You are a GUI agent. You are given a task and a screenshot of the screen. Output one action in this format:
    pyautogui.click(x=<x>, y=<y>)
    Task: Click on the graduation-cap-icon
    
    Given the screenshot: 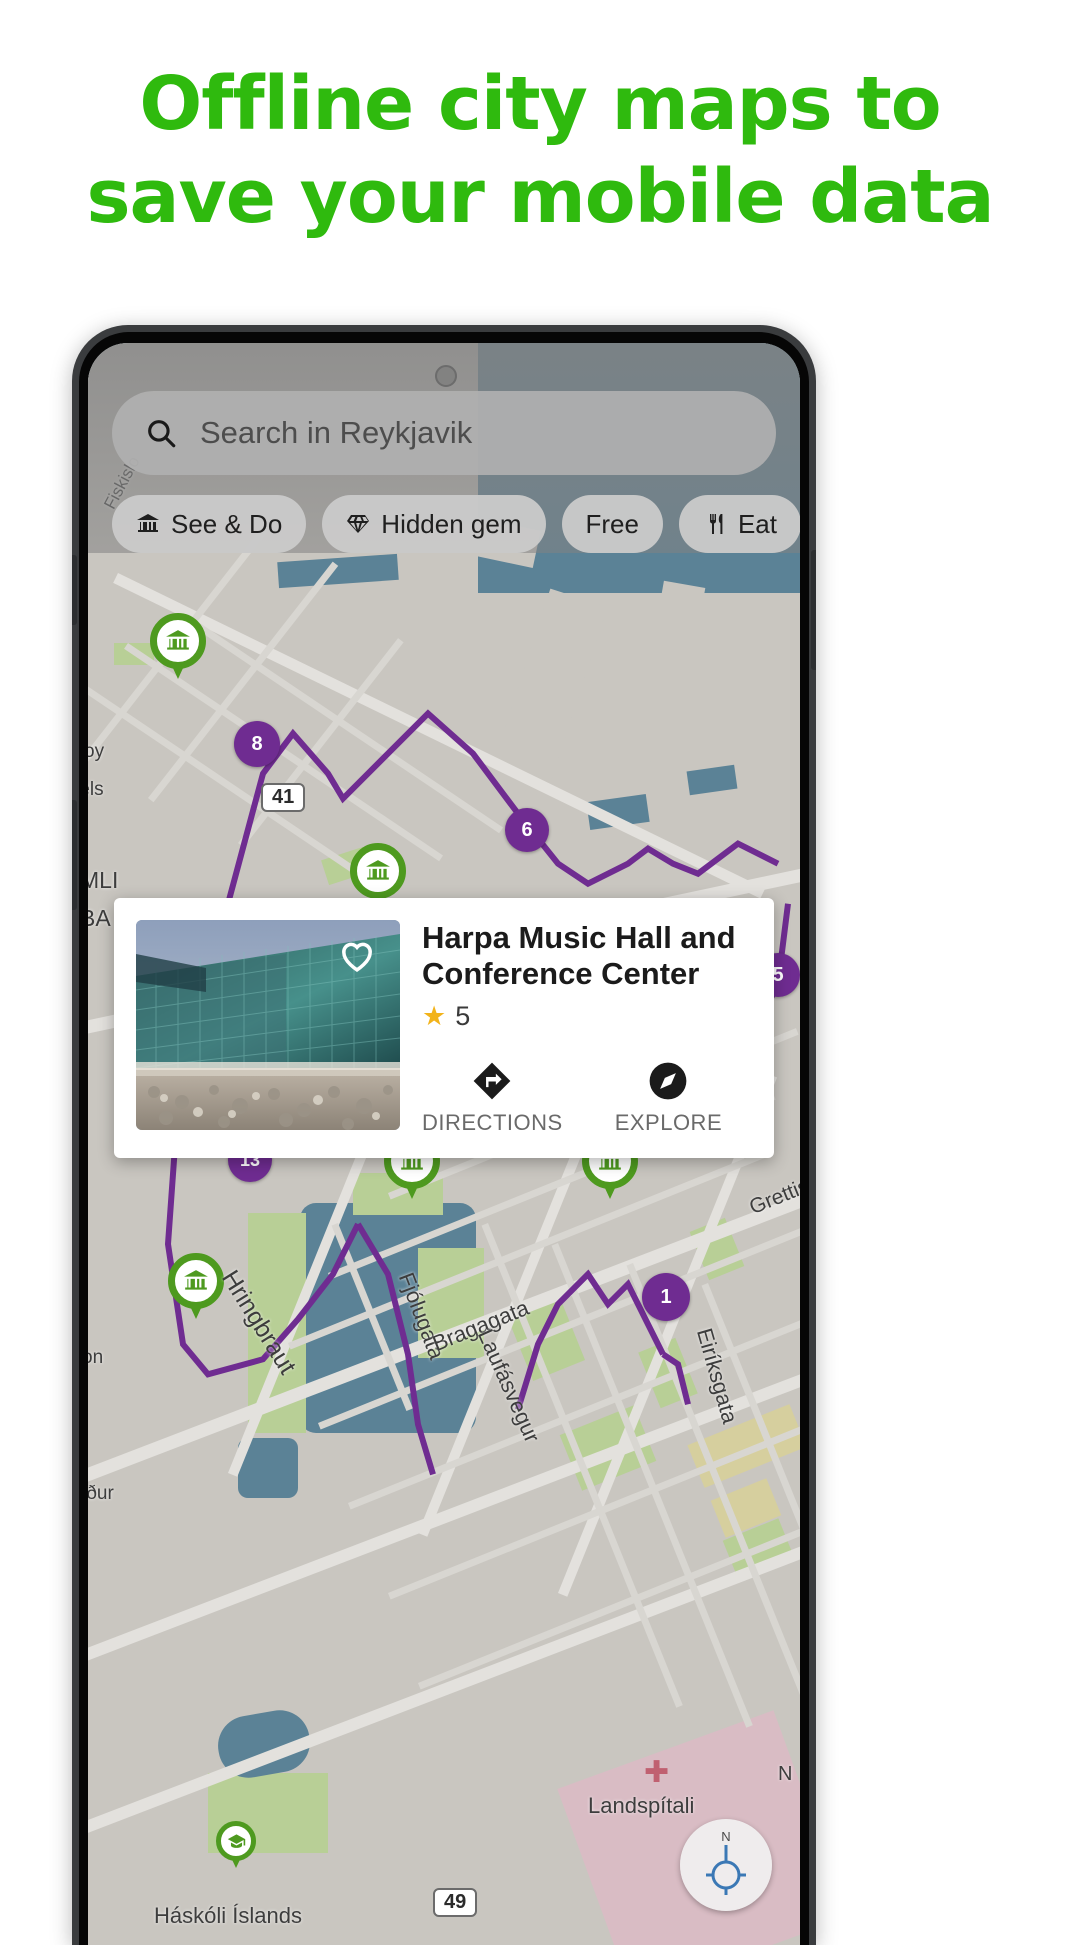 What is the action you would take?
    pyautogui.click(x=236, y=1841)
    